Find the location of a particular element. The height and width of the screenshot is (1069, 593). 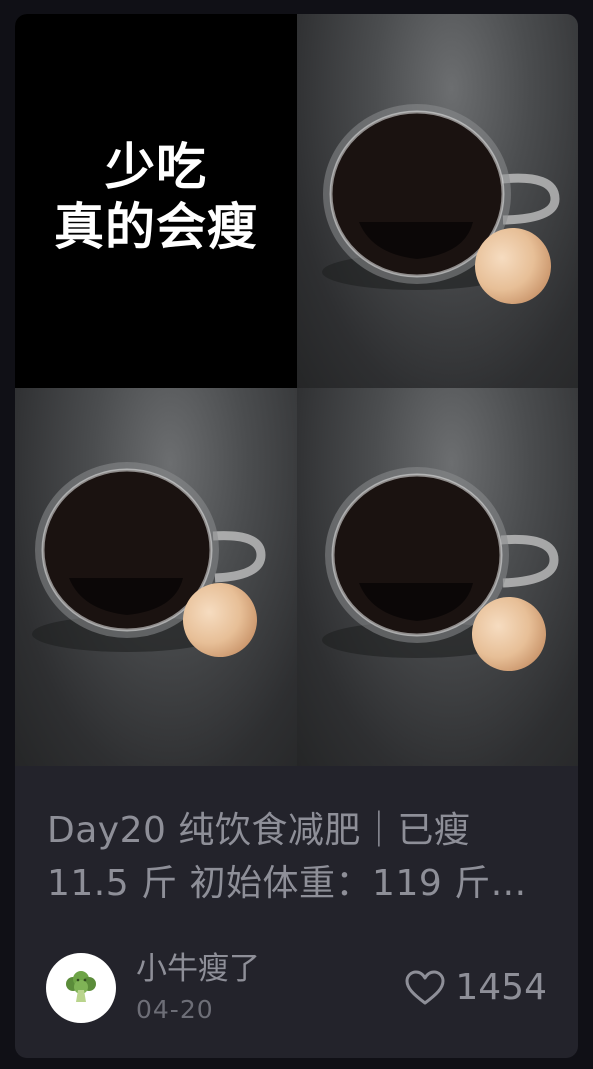

like-count: 1454 is located at coordinates (501, 987).